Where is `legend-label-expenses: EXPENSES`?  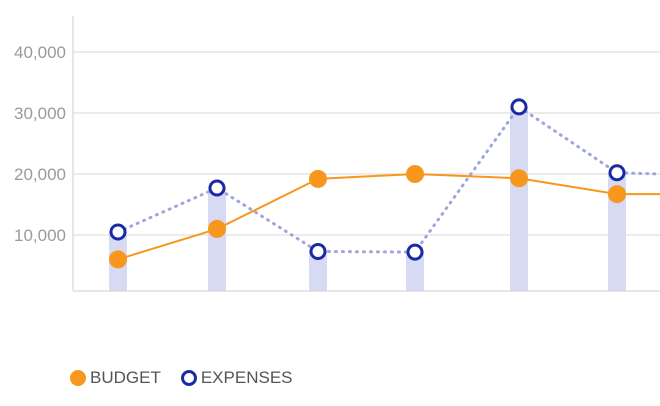 legend-label-expenses: EXPENSES is located at coordinates (246, 377).